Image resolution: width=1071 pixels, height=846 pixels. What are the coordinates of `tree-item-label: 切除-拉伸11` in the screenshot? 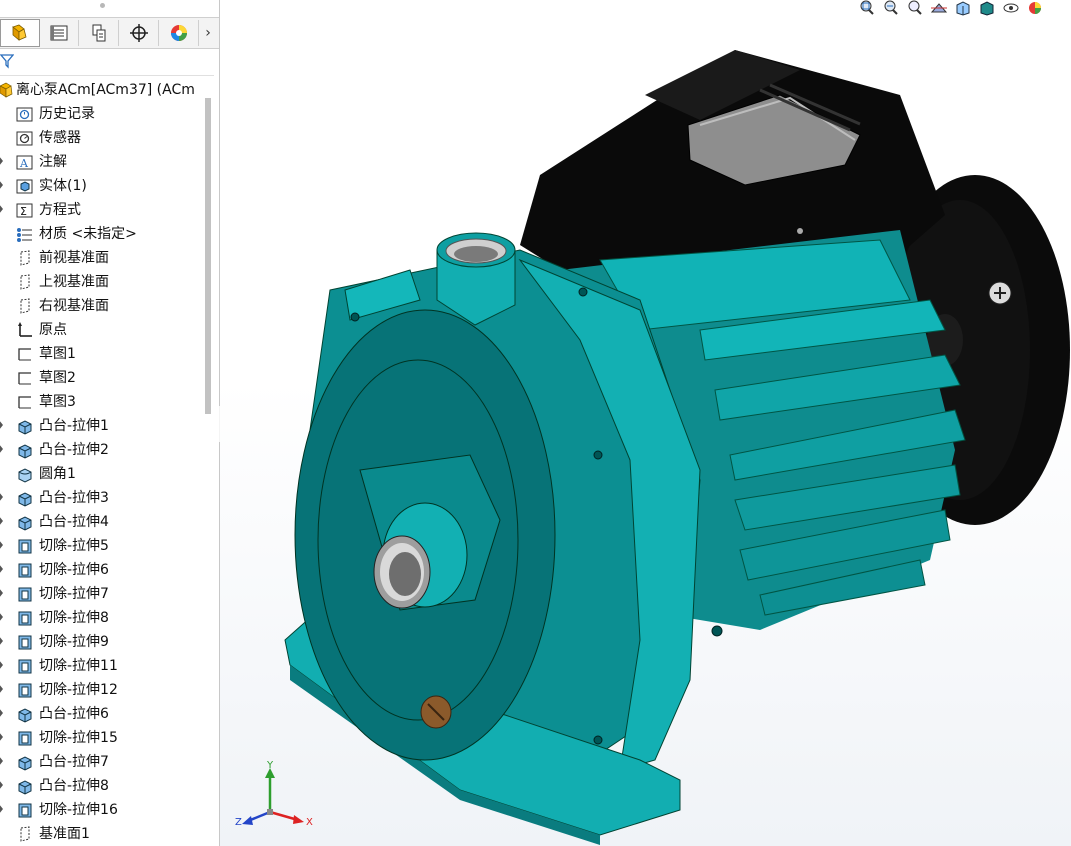 It's located at (78, 666).